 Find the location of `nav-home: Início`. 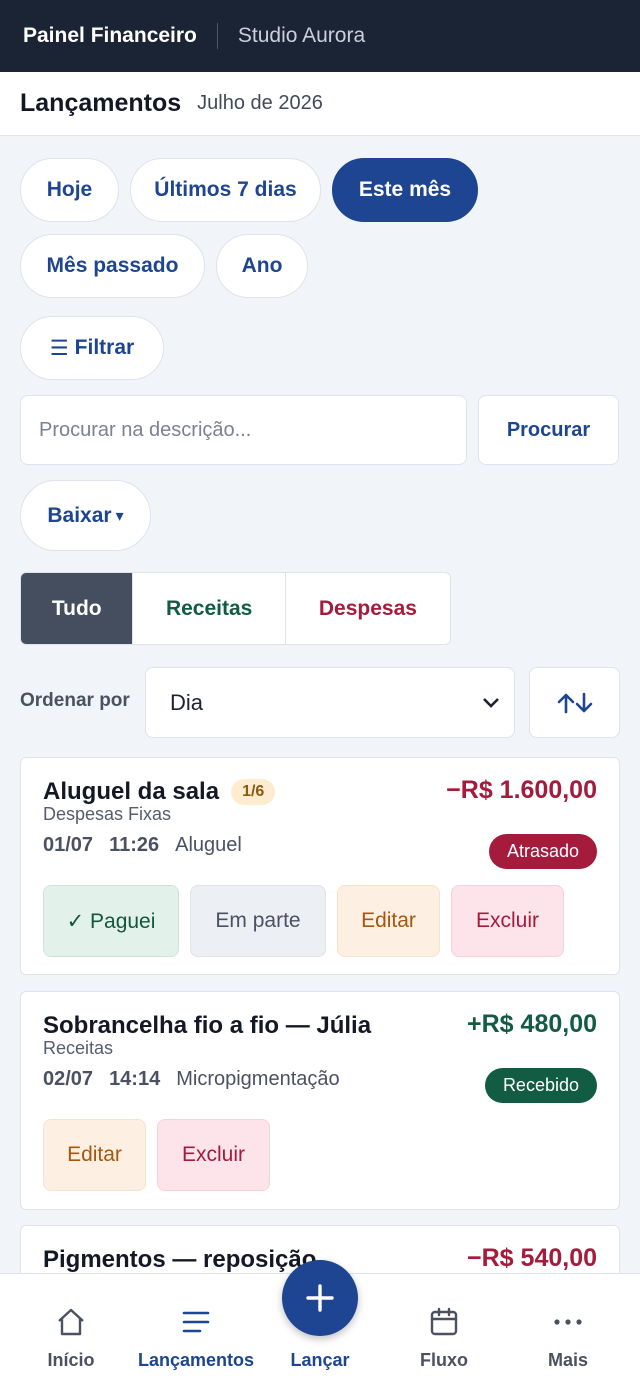

nav-home: Início is located at coordinates (71, 1329).